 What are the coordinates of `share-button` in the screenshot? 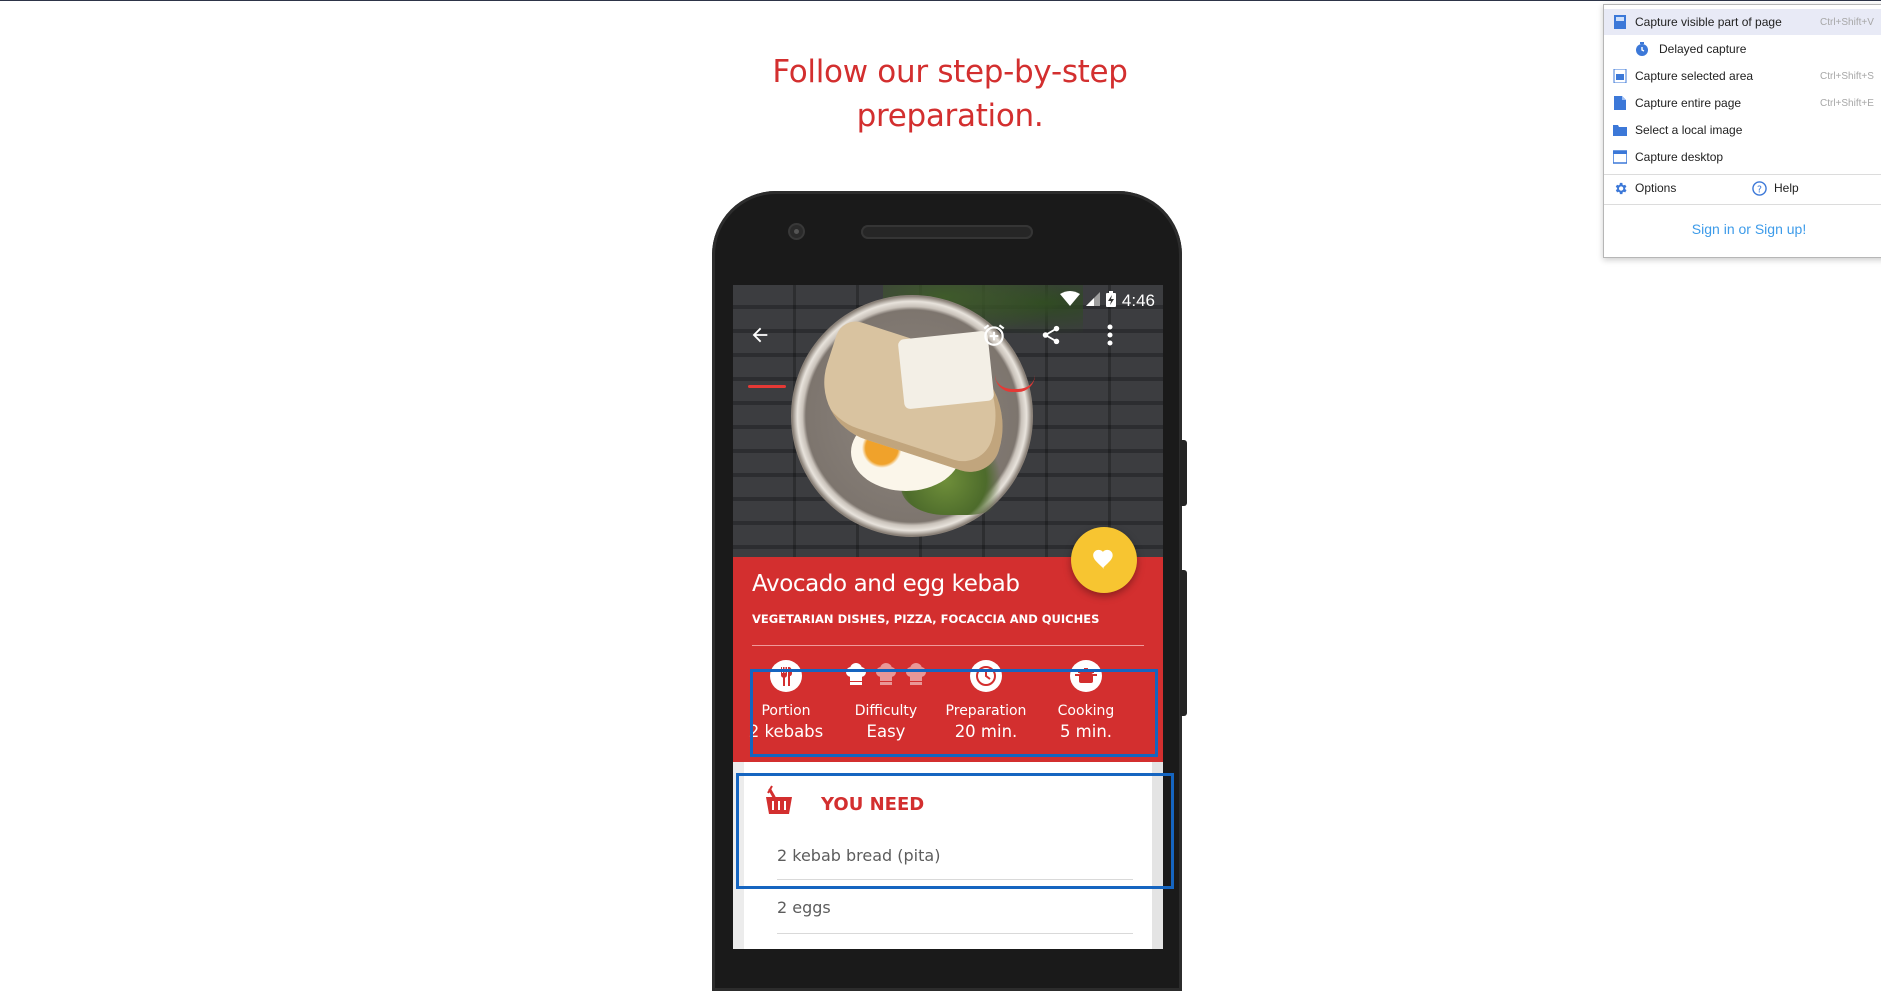 It's located at (1051, 337).